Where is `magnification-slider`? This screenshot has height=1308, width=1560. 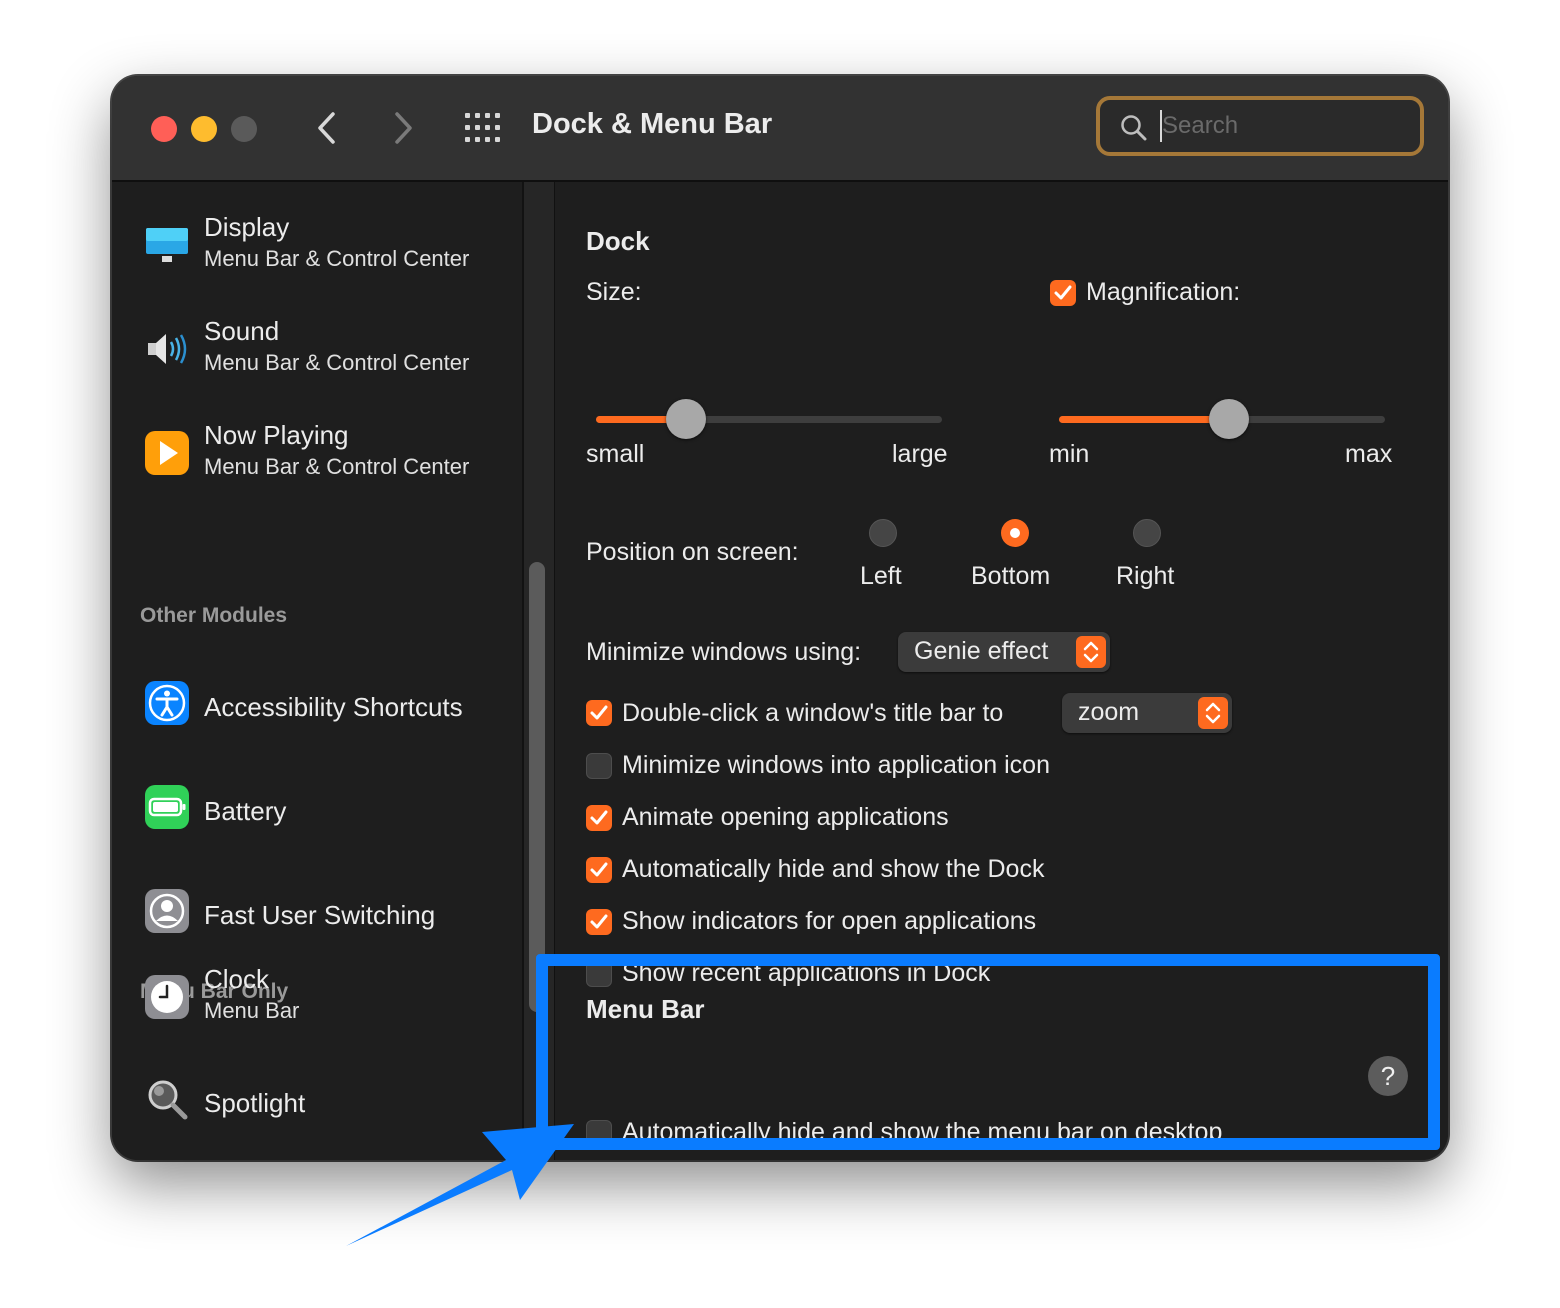 magnification-slider is located at coordinates (1222, 419).